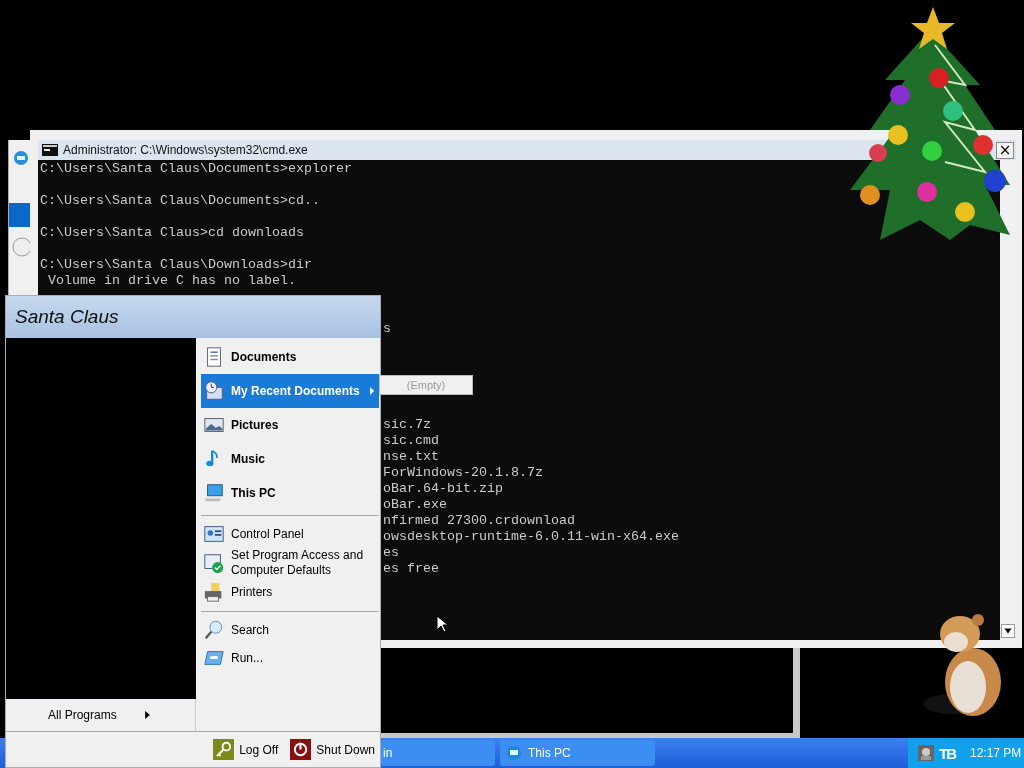  I want to click on power-icon, so click(301, 749).